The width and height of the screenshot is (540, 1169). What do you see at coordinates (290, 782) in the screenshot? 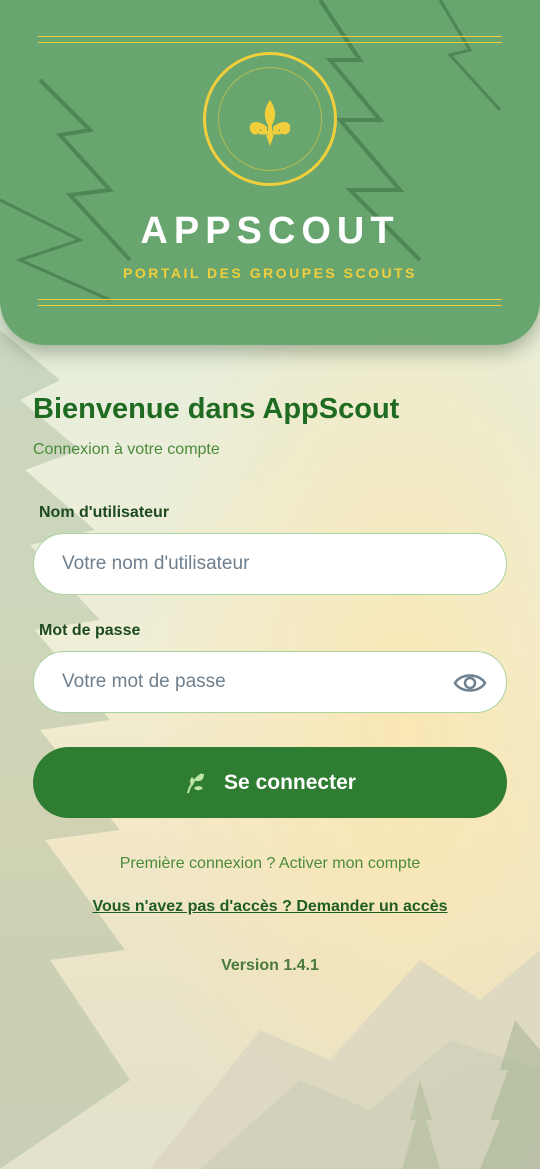
I see `login-button-label: Se connecter` at bounding box center [290, 782].